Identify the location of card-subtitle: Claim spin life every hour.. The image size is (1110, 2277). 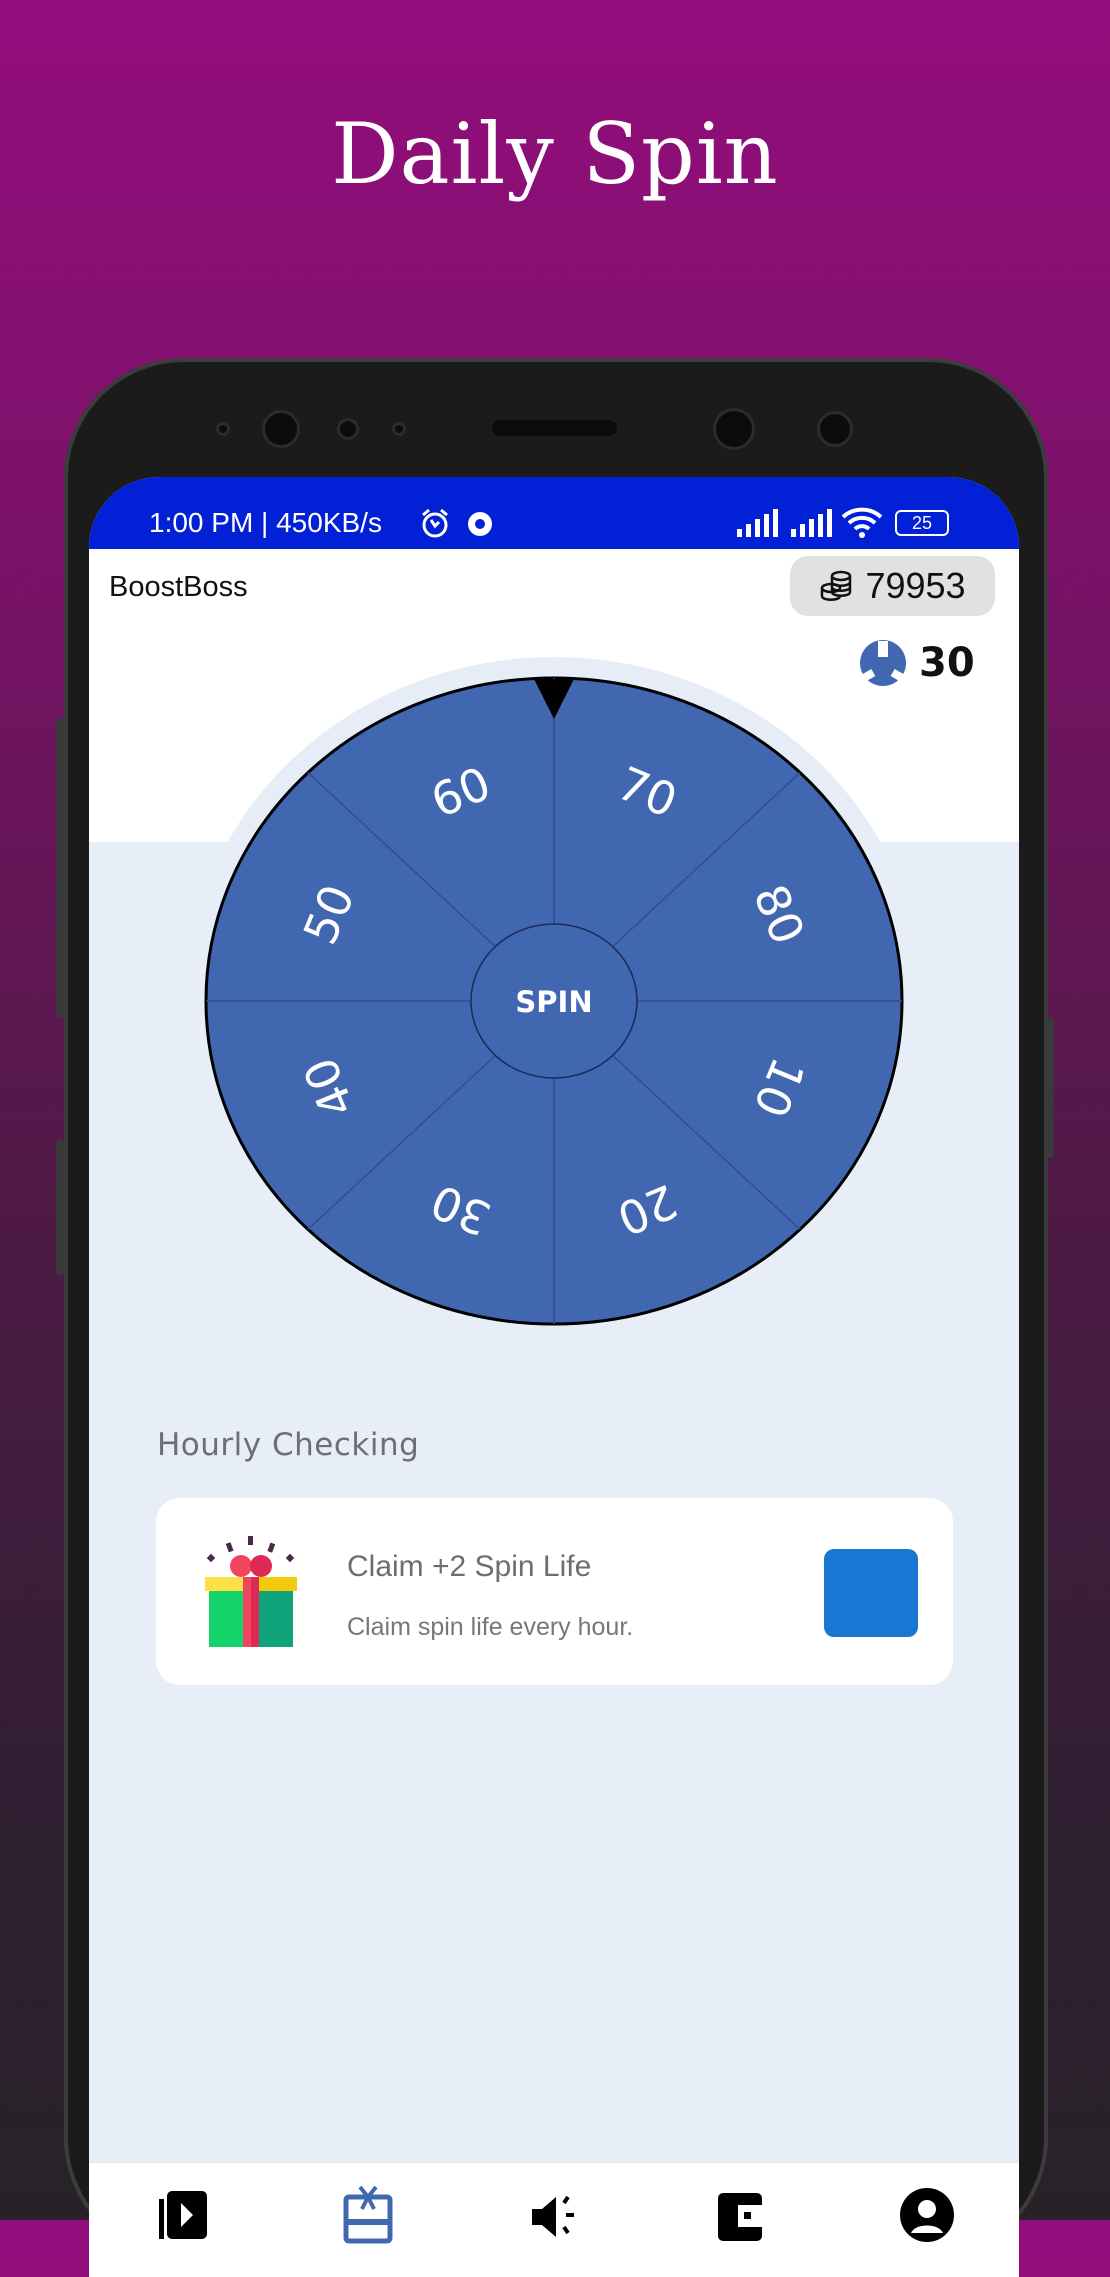
(490, 1627).